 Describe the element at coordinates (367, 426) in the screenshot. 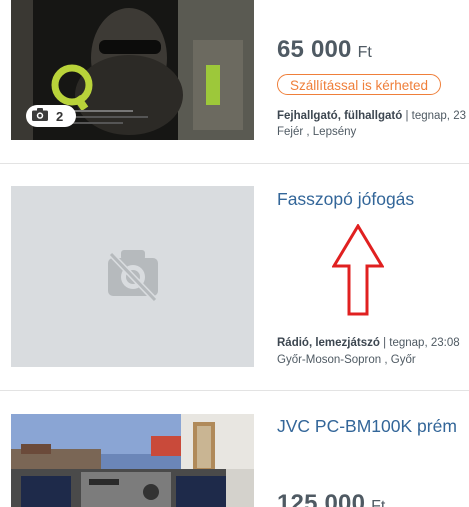

I see `listing-3-title-link: JVC PC-BM100K prém` at that location.